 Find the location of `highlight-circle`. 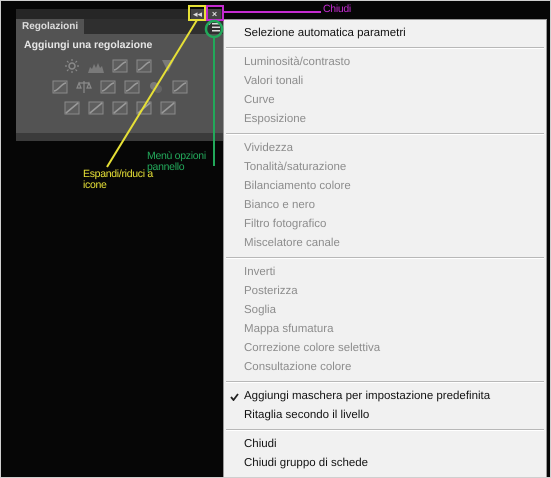

highlight-circle is located at coordinates (214, 29).